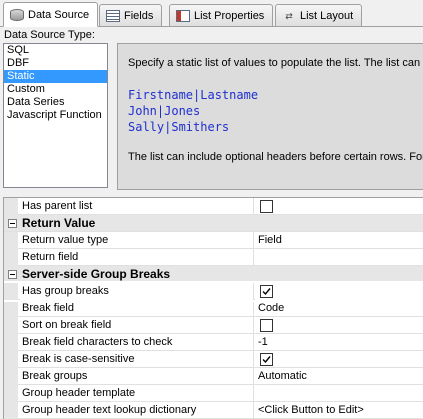 The width and height of the screenshot is (423, 419). Describe the element at coordinates (213, 223) in the screenshot. I see `category-return-value: Return Value` at that location.